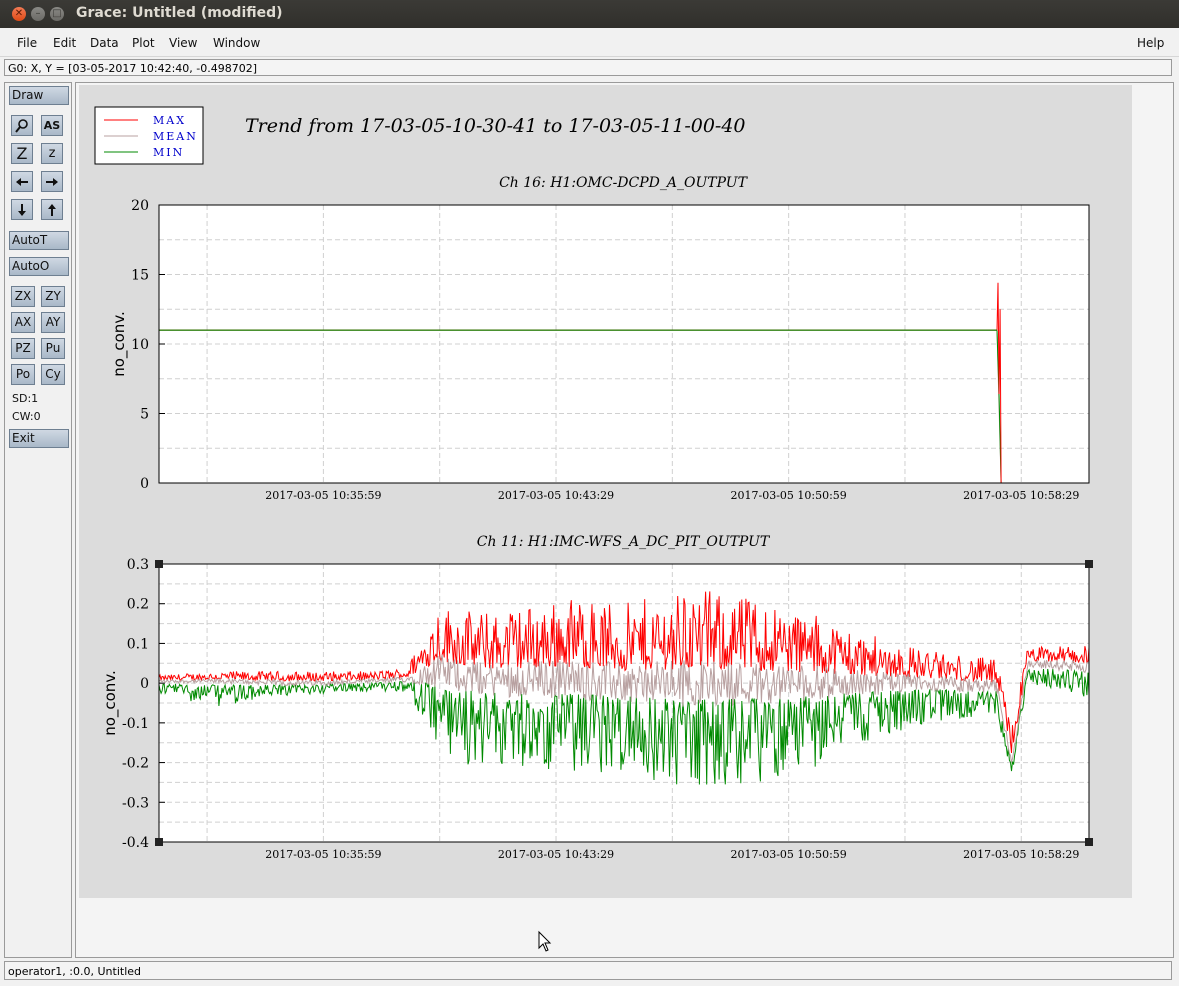 Image resolution: width=1179 pixels, height=986 pixels. What do you see at coordinates (169, 120) in the screenshot?
I see `legend-max-label: MAX` at bounding box center [169, 120].